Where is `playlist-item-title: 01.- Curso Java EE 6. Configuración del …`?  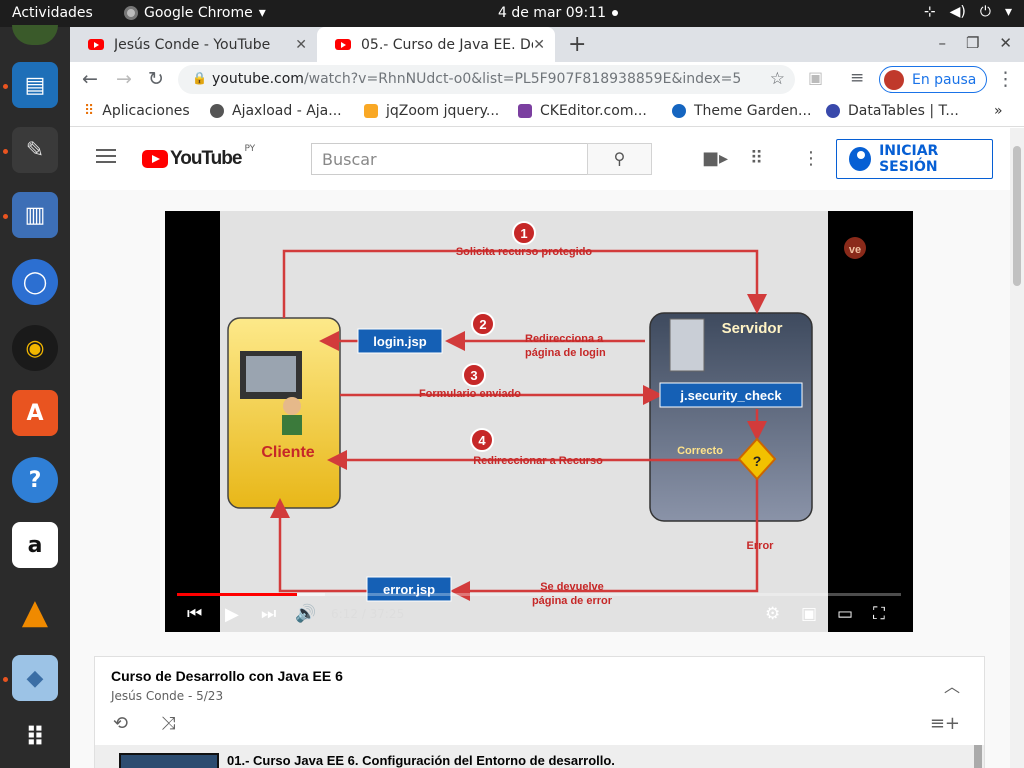 playlist-item-title: 01.- Curso Java EE 6. Configuración del … is located at coordinates (421, 760).